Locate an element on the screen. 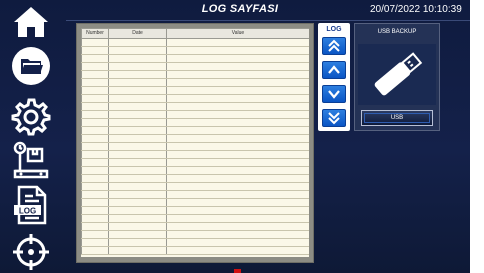  sidebar: LOG is located at coordinates (33, 136).